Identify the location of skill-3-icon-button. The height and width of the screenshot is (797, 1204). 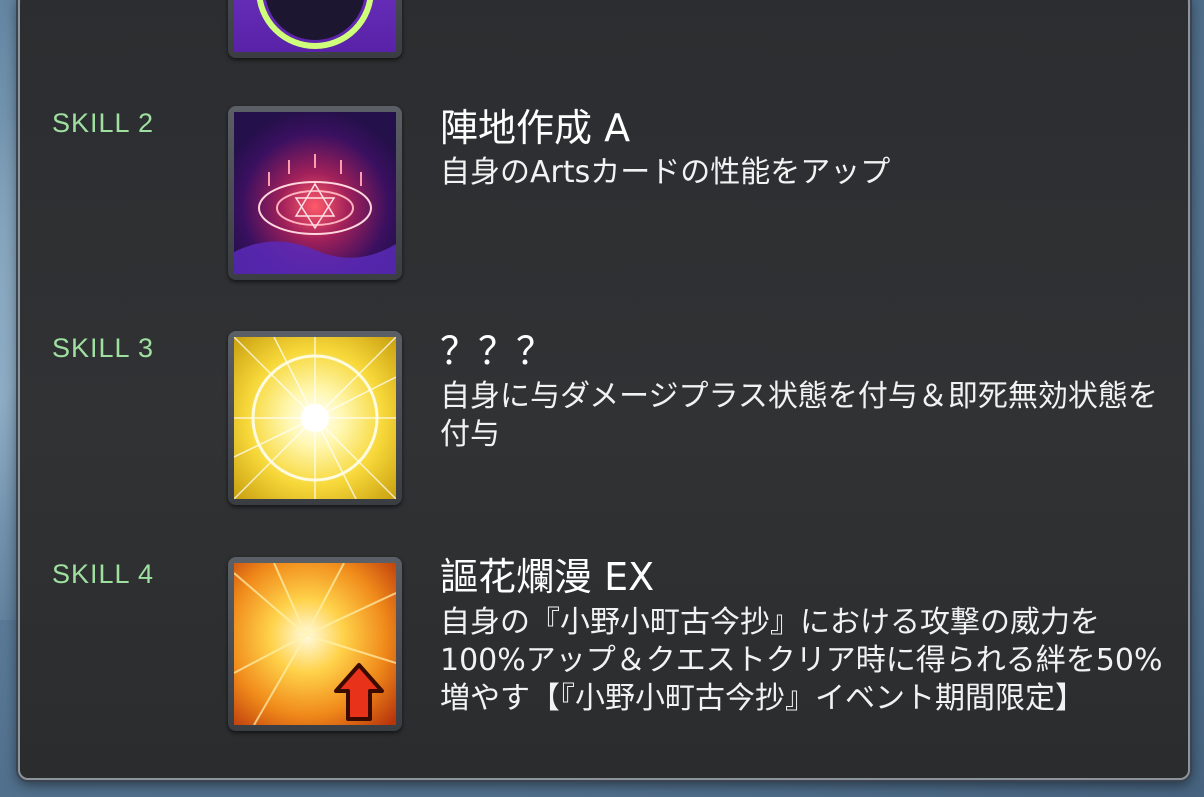
(315, 418).